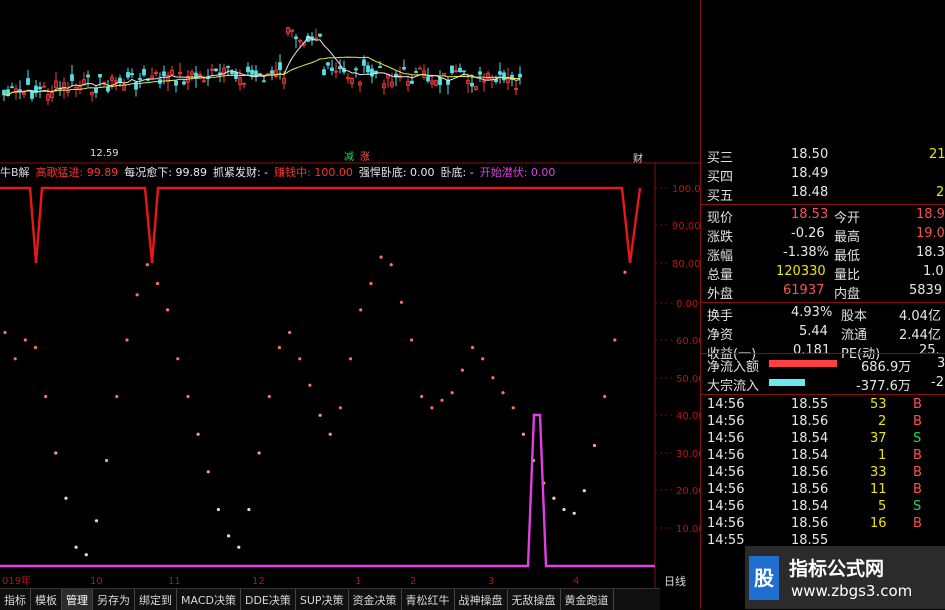 This screenshot has height=610, width=945. I want to click on series-line-upper, so click(321, 225).